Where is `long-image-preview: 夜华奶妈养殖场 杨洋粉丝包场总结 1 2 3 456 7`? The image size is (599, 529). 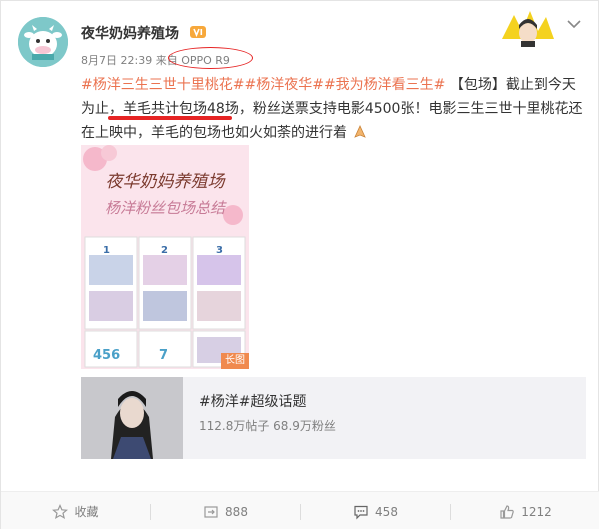
long-image-preview: 夜华奶妈养殖场 杨洋粉丝包场总结 1 2 3 456 7 is located at coordinates (165, 257).